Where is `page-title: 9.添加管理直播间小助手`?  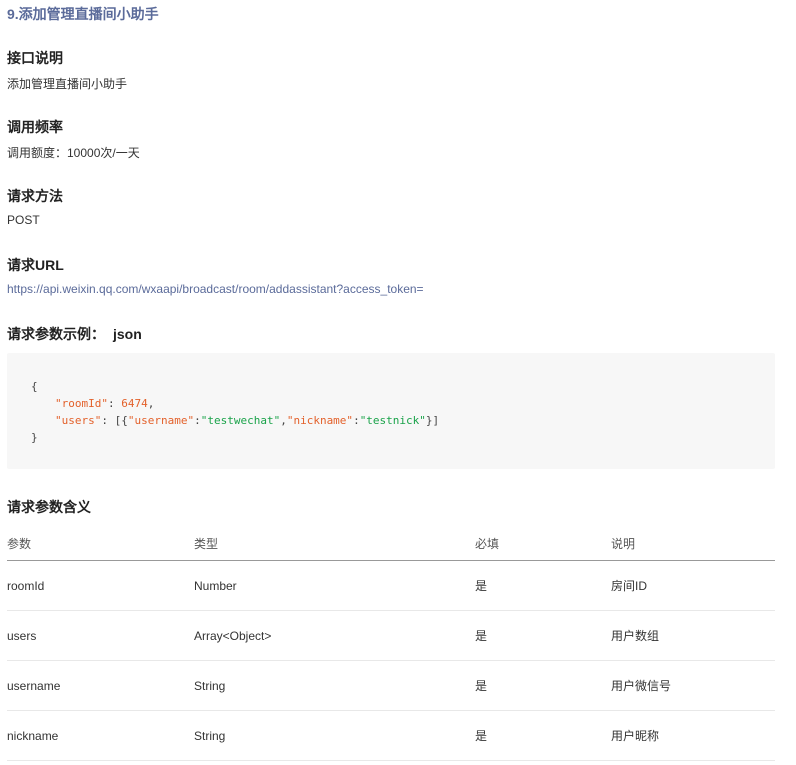
page-title: 9.添加管理直播间小助手 is located at coordinates (83, 14).